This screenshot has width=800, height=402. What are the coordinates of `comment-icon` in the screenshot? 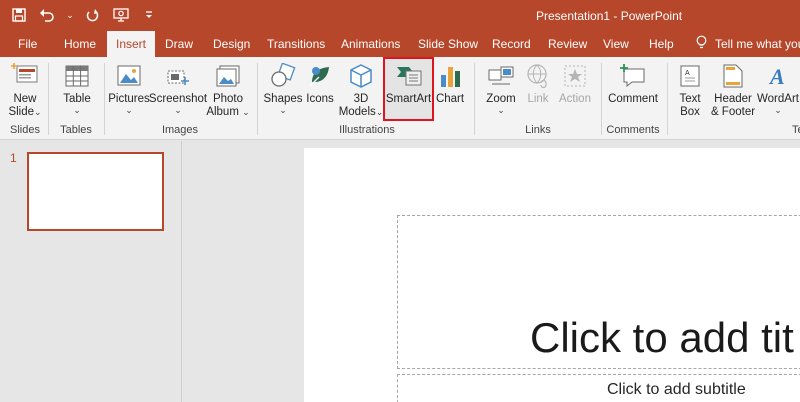 It's located at (633, 76).